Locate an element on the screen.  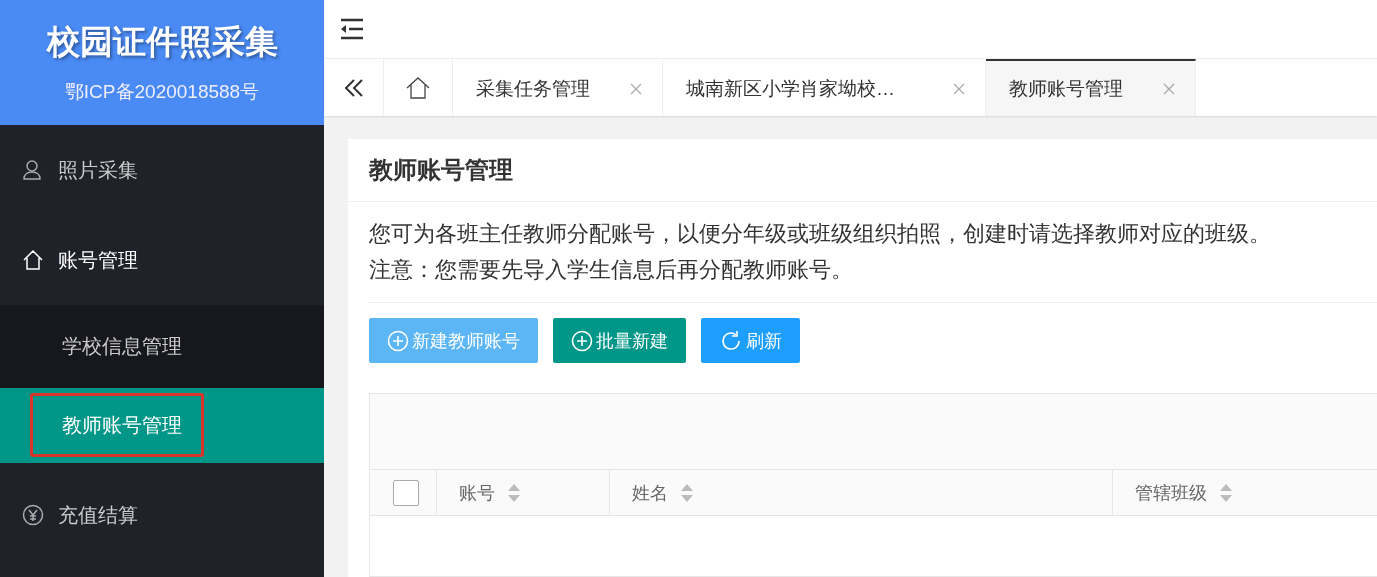
card-title: 教师账号管理 is located at coordinates (441, 170).